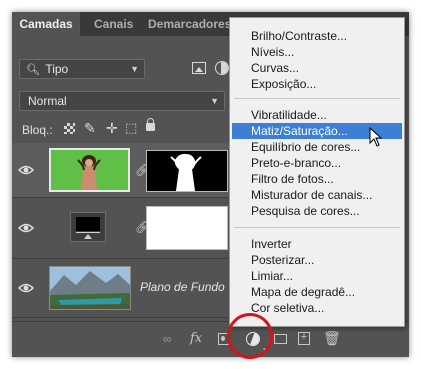 The image size is (421, 369). I want to click on layer-name-background: Plano de Fundo, so click(182, 287).